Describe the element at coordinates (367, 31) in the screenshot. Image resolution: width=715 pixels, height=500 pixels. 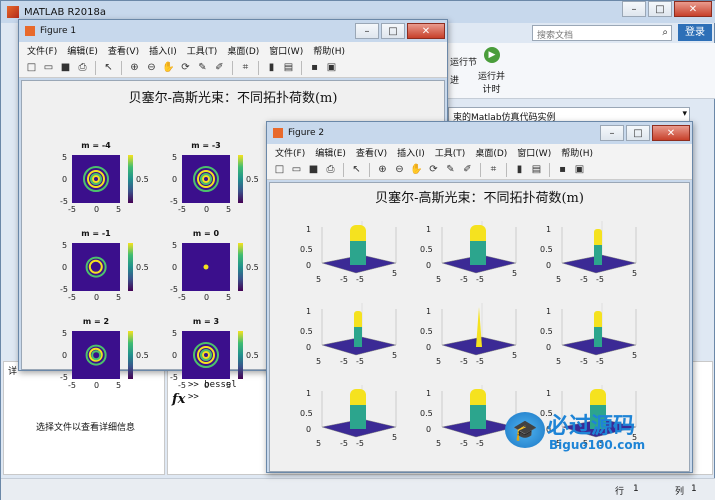
I see `figure-1-minimize-button: –` at that location.